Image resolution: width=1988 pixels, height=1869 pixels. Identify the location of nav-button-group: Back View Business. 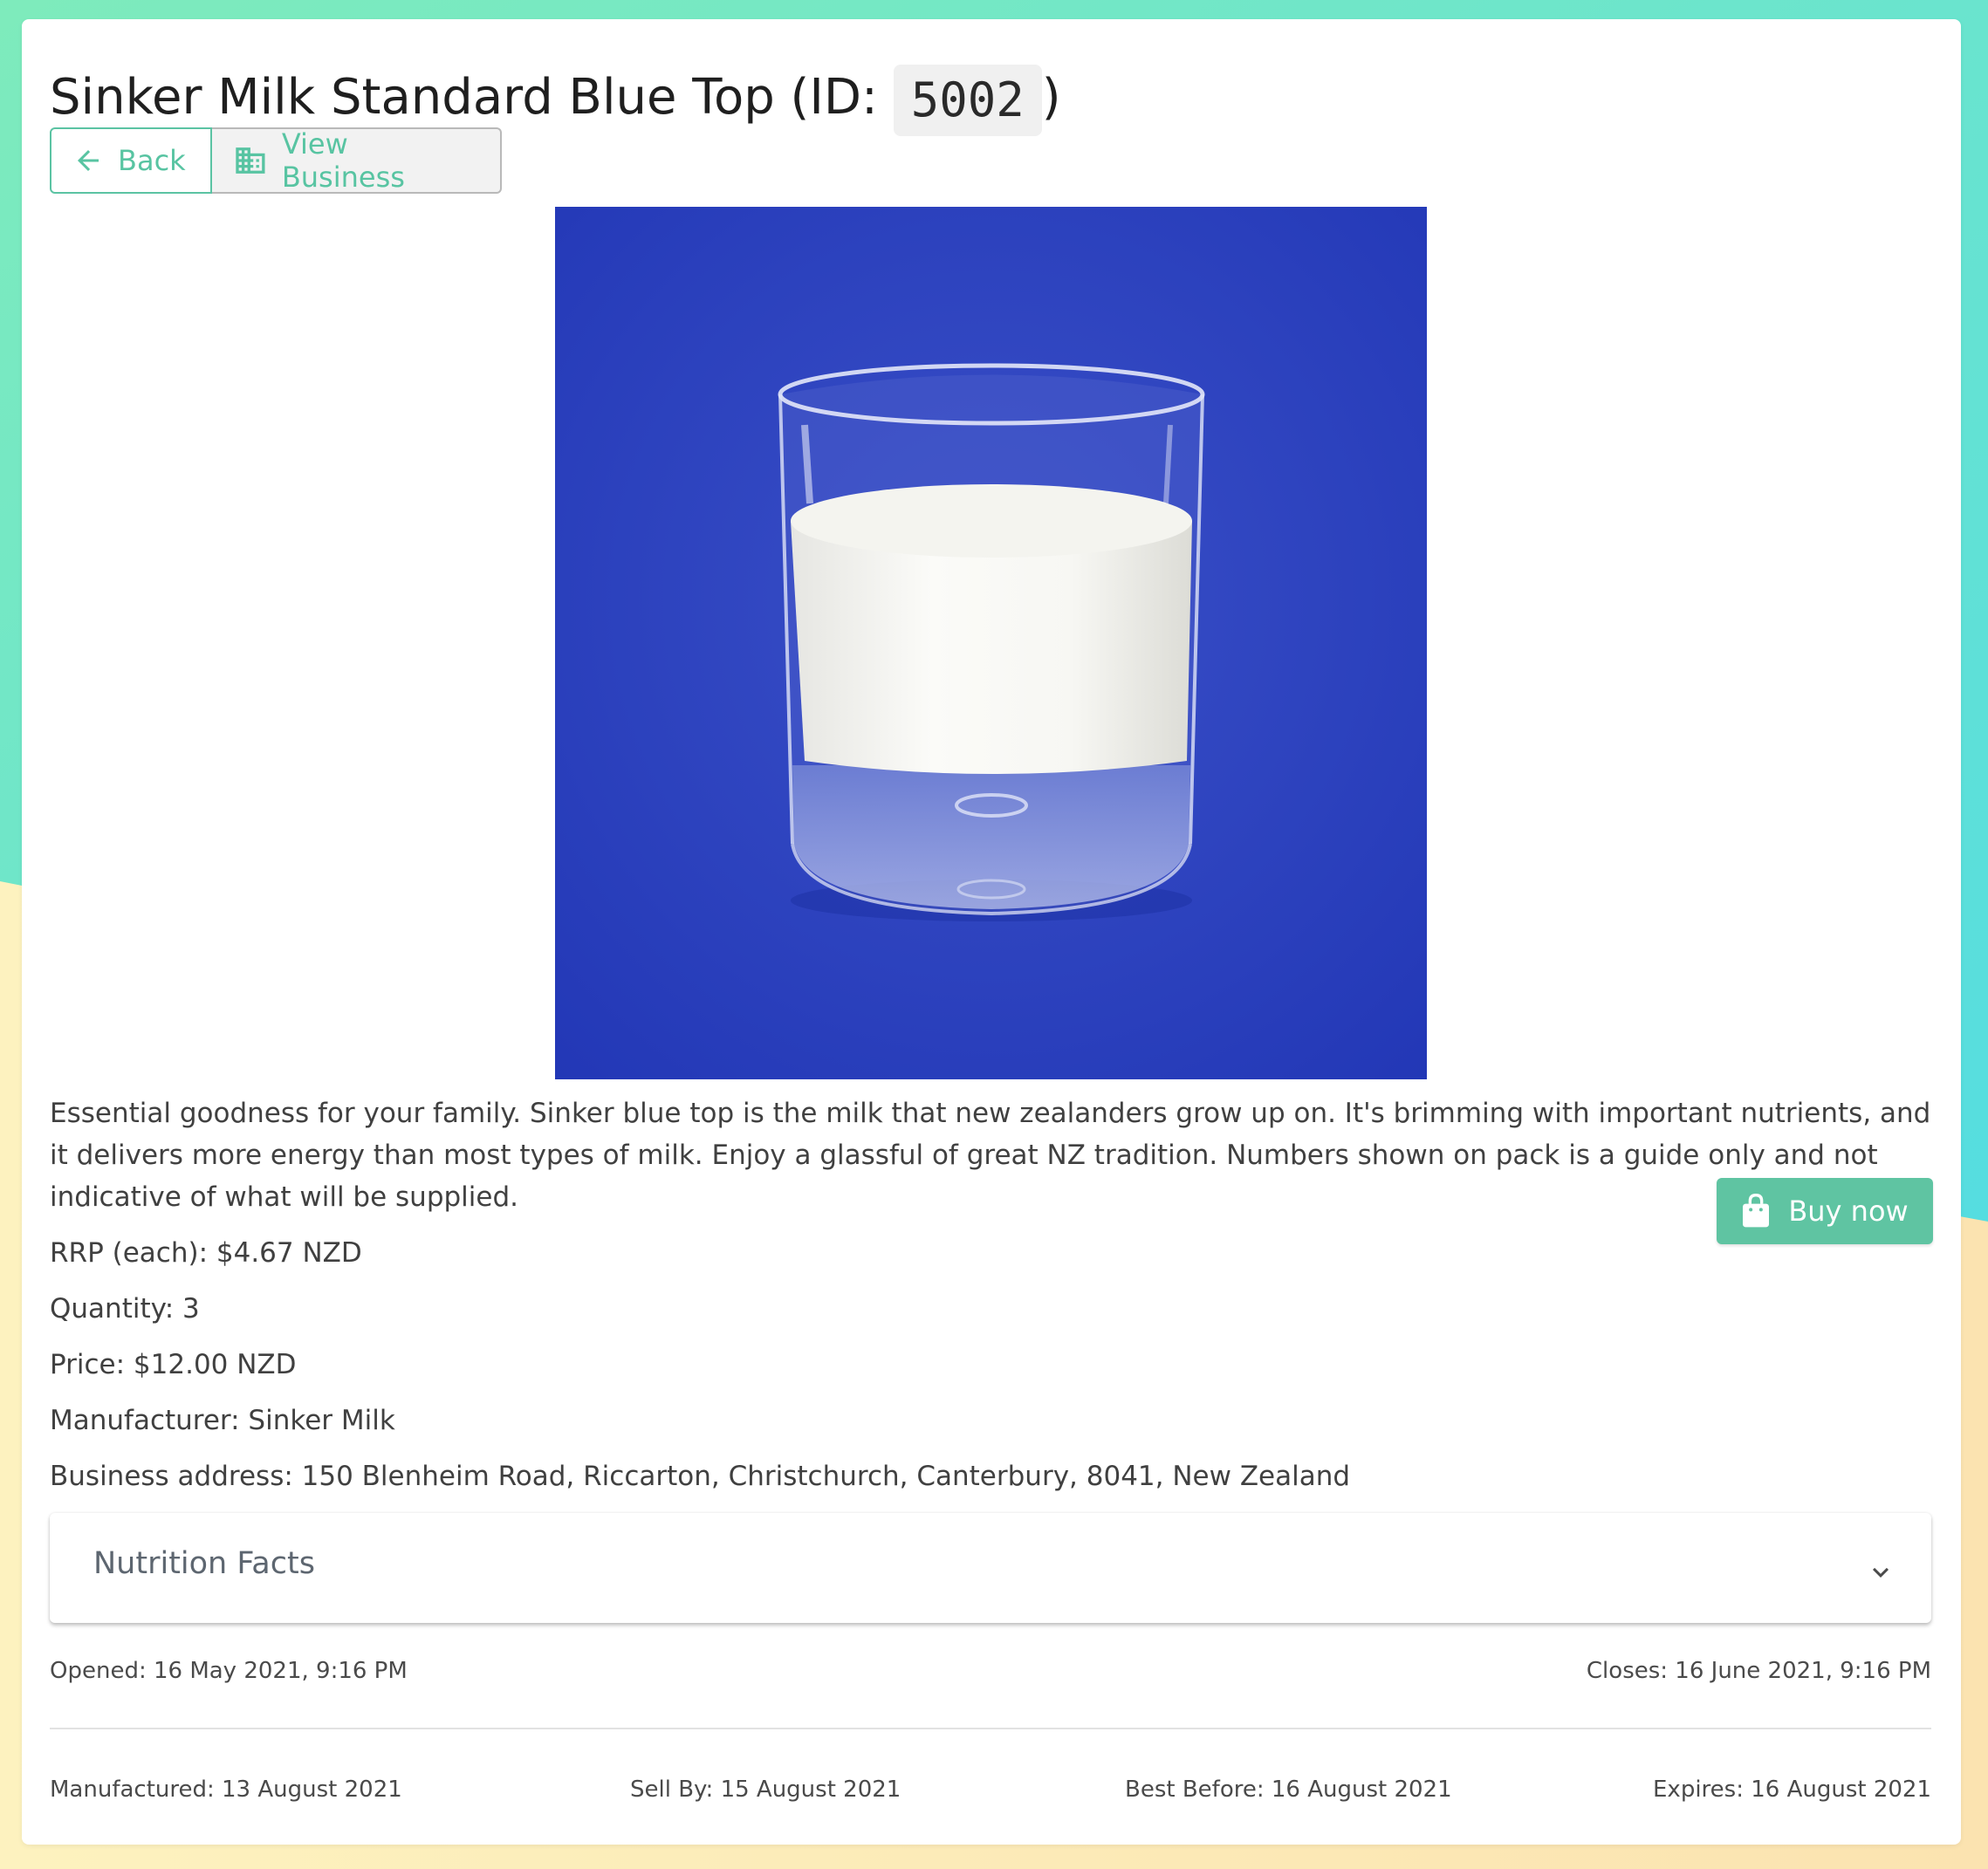
(276, 160).